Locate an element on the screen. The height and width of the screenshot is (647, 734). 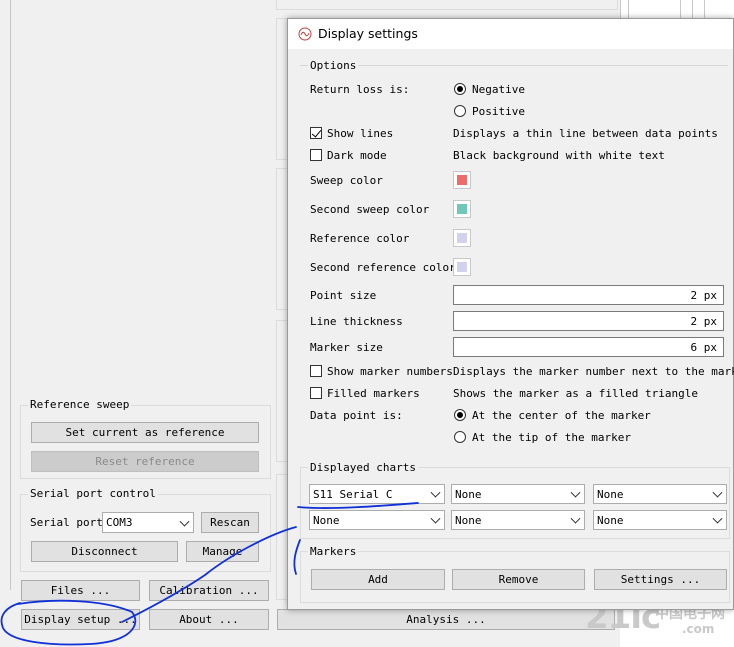
annotation-underline is located at coordinates (358, 505).